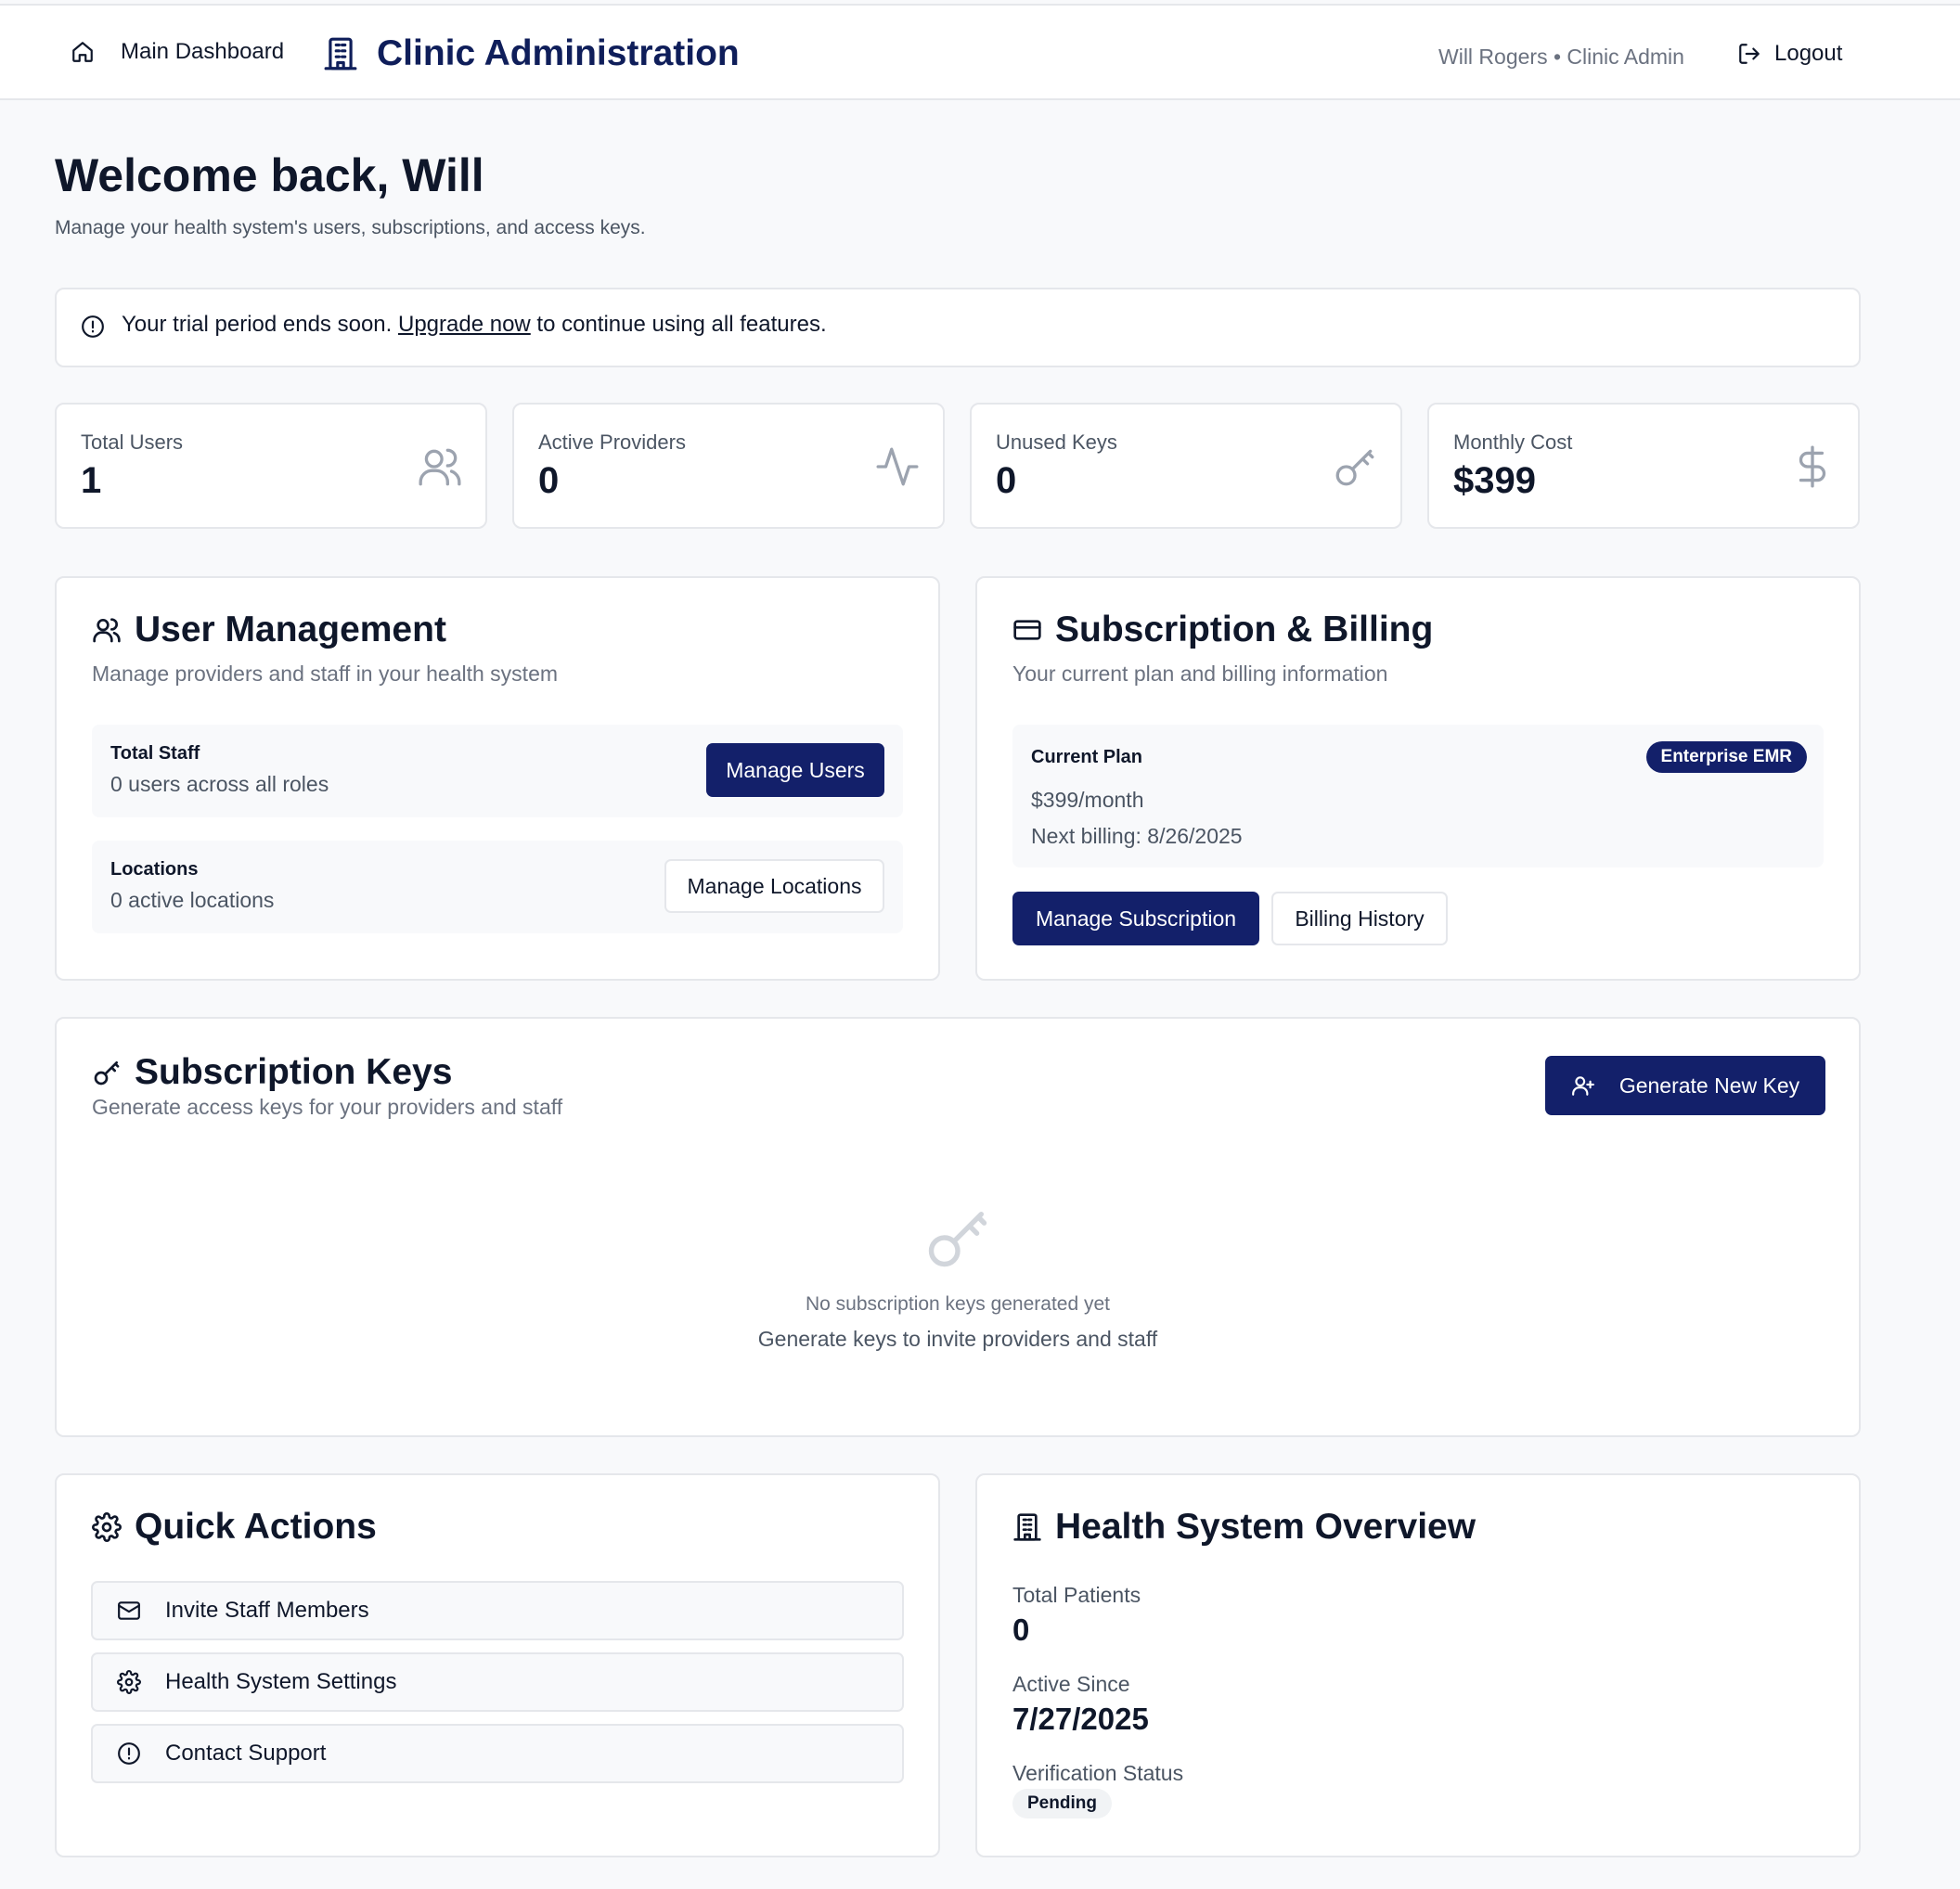  Describe the element at coordinates (1583, 1086) in the screenshot. I see `user-plus-icon` at that location.